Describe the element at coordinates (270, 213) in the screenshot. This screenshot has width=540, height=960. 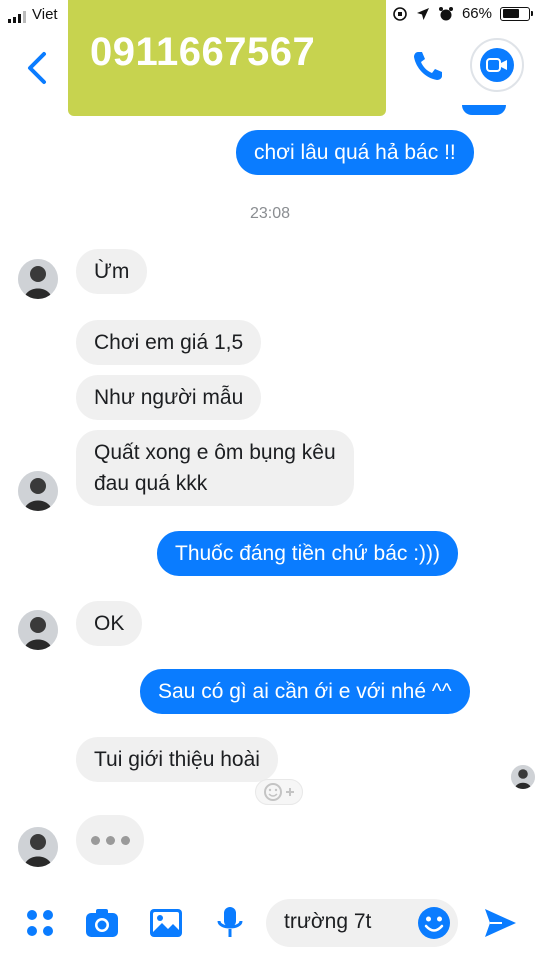
I see `message-timestamp: 23:08` at that location.